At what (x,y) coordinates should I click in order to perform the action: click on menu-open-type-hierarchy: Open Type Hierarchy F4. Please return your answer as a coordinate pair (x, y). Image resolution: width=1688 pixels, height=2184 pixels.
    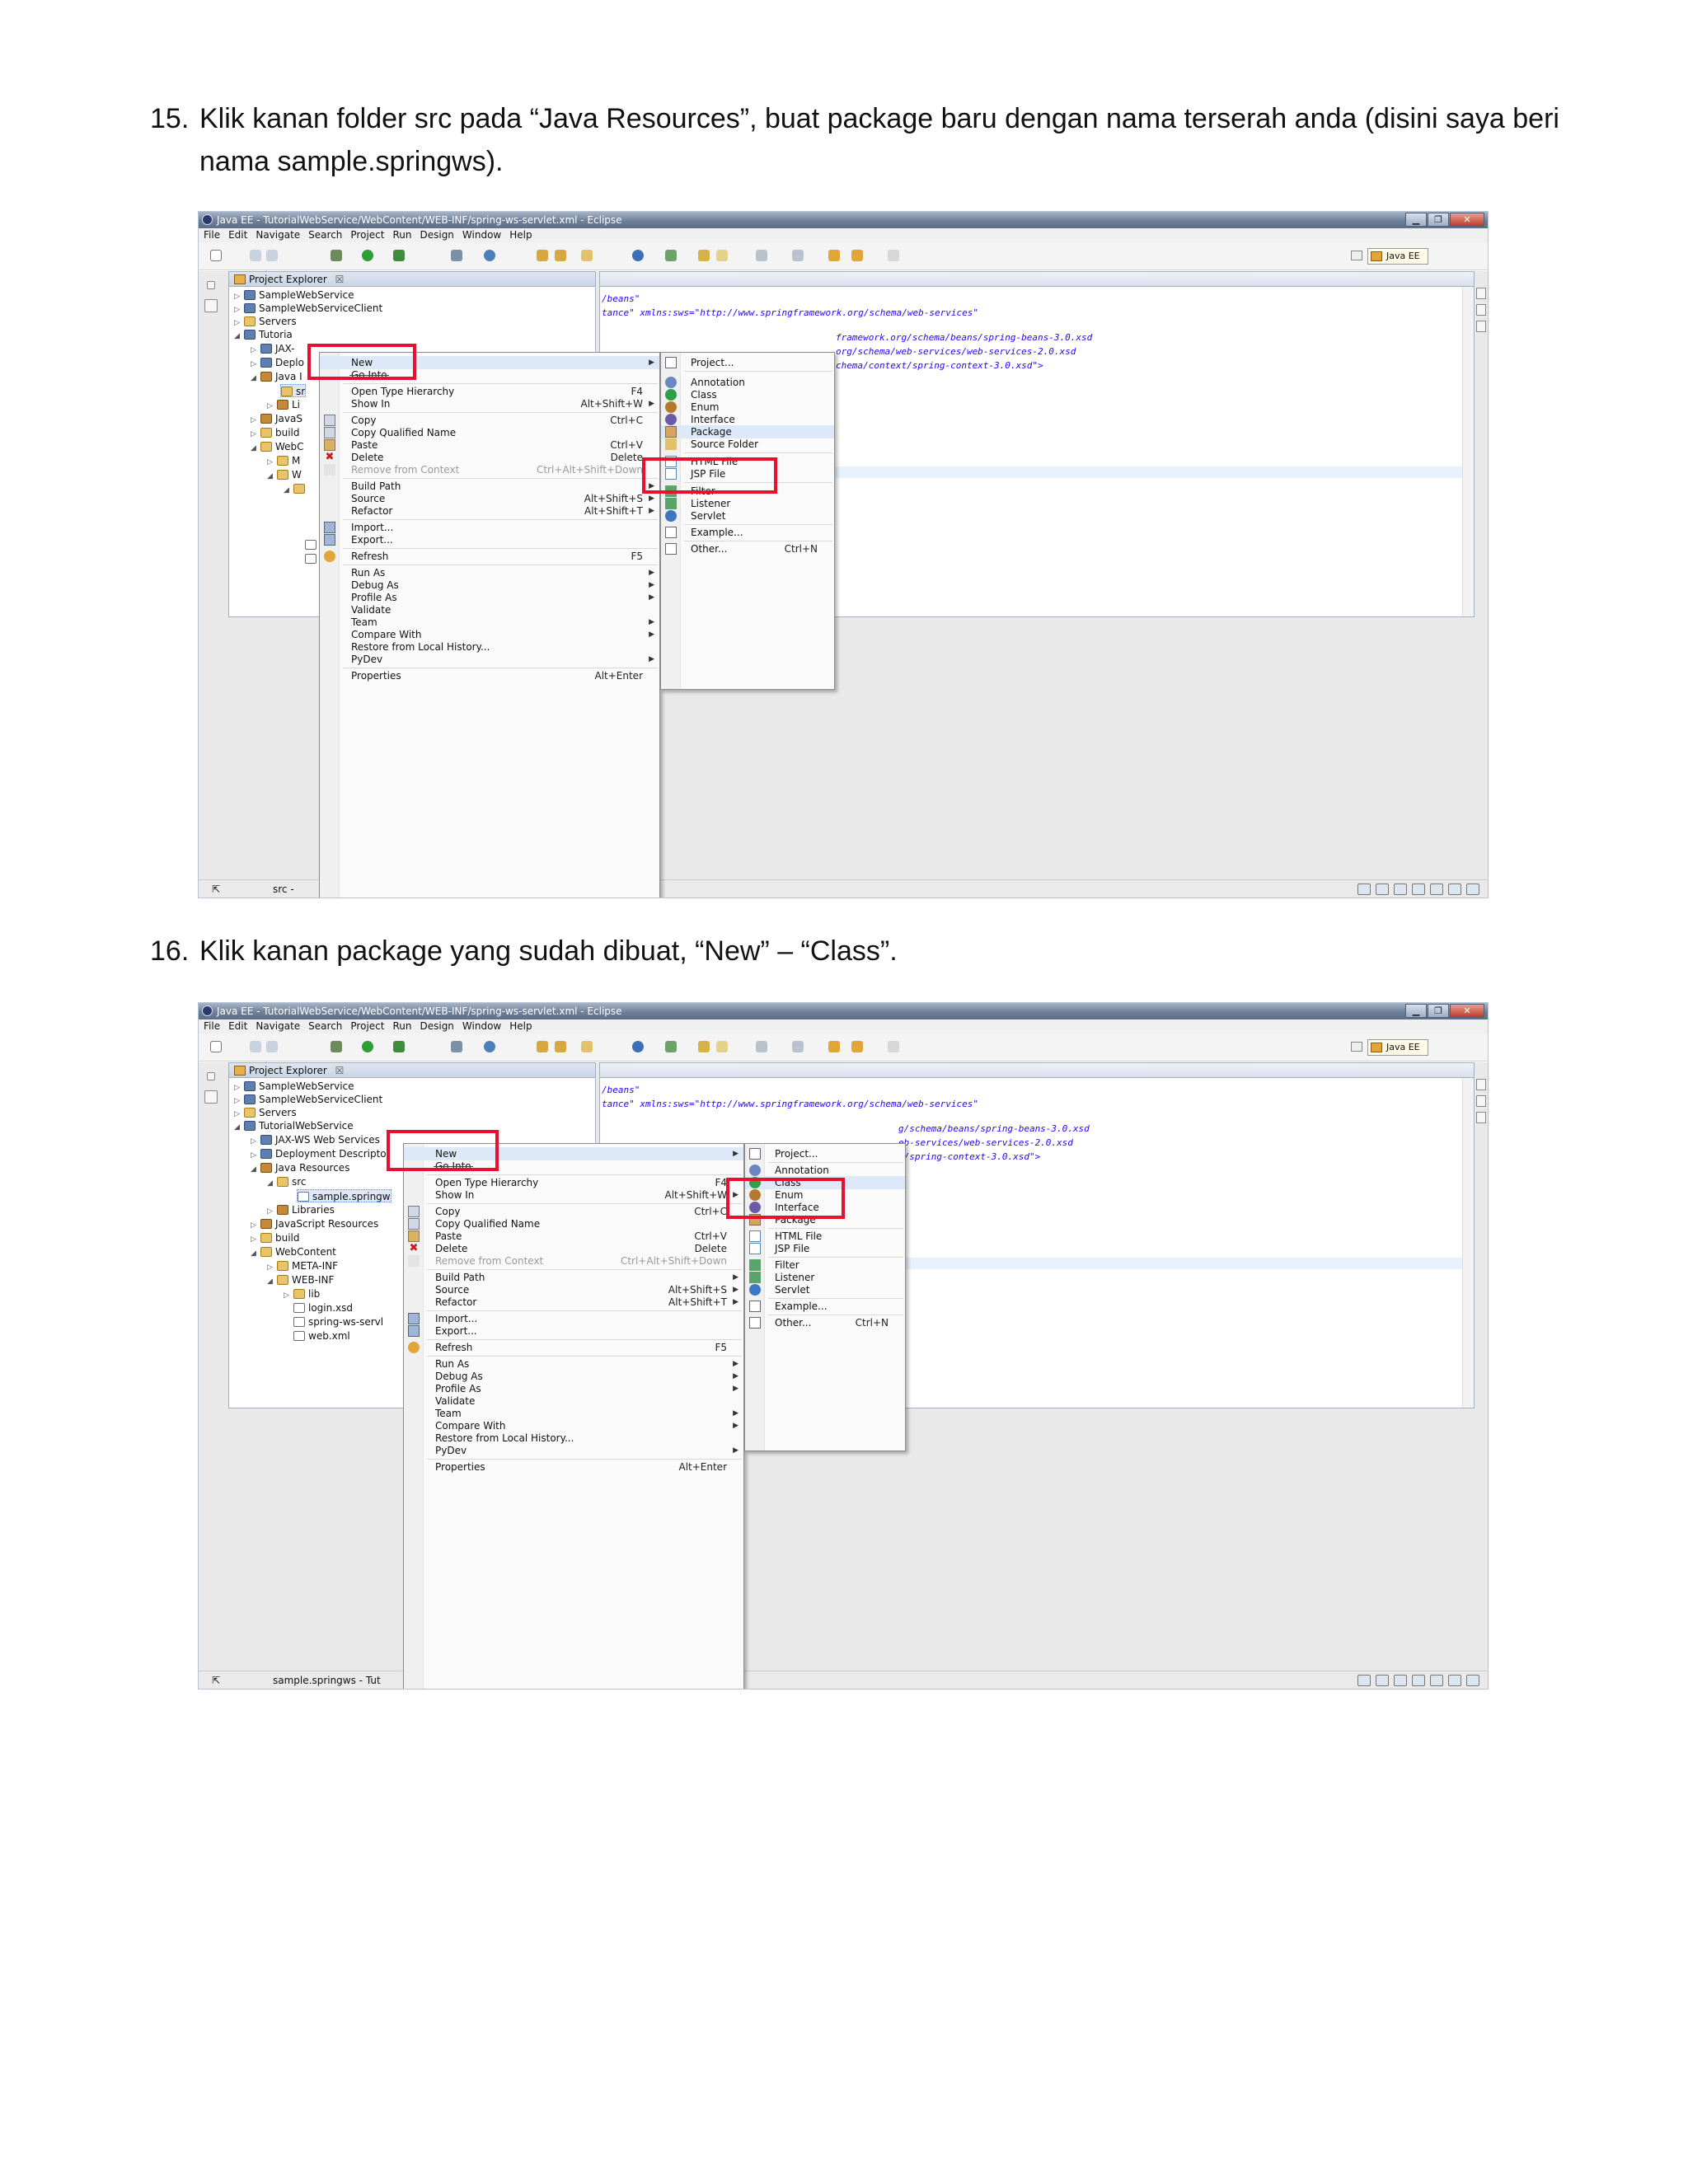
    Looking at the image, I should click on (490, 391).